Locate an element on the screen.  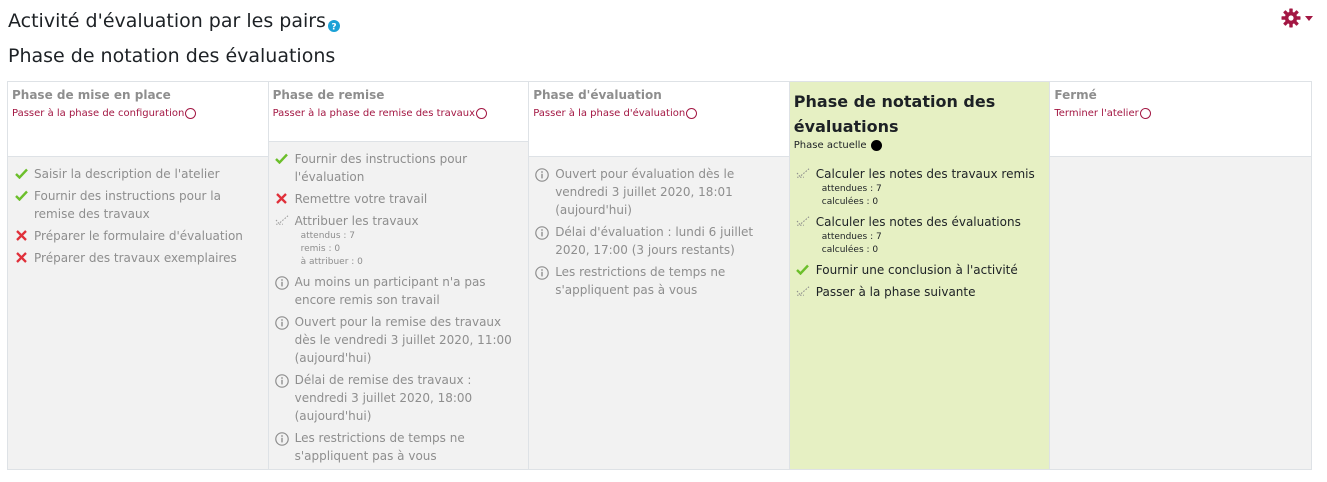
current-phase-label: Phase actuelle is located at coordinates (920, 145).